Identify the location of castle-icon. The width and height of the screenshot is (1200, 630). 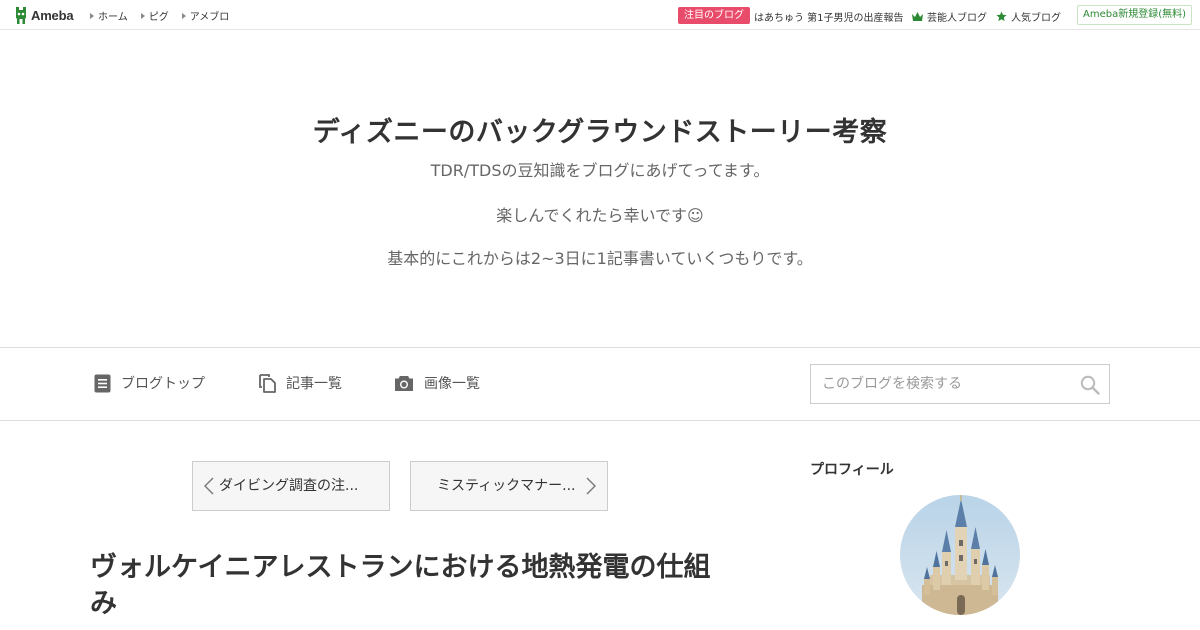
(960, 555).